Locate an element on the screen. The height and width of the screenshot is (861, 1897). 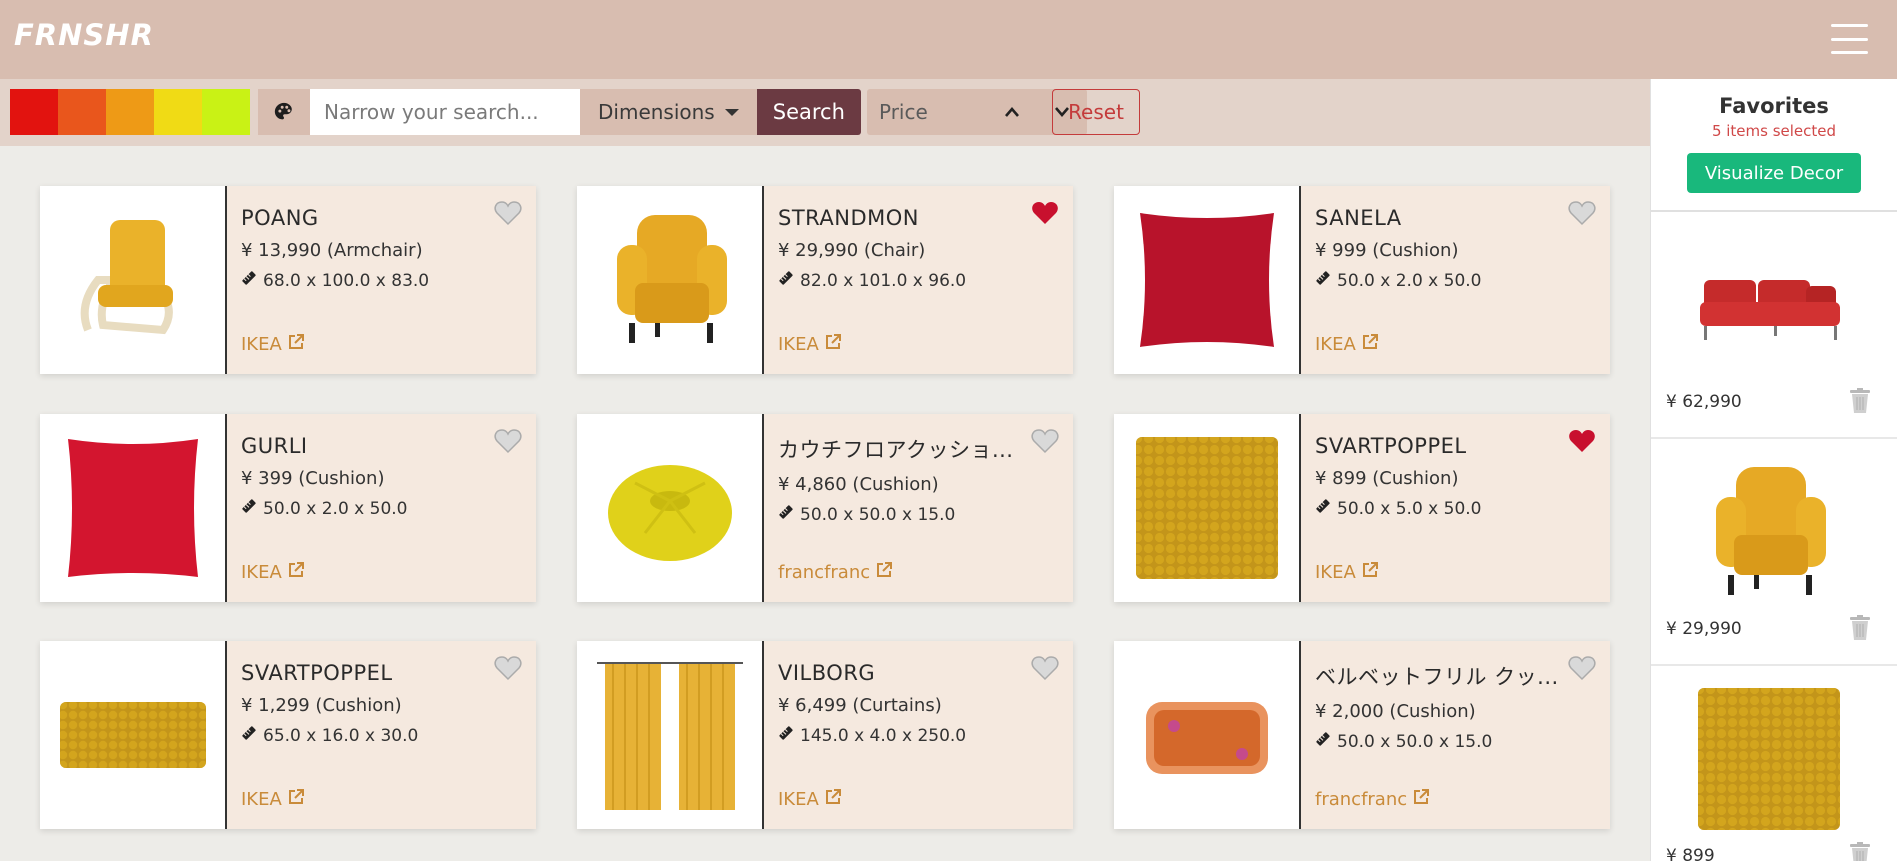
favorite-item: ¥ 899 is located at coordinates (1774, 763).